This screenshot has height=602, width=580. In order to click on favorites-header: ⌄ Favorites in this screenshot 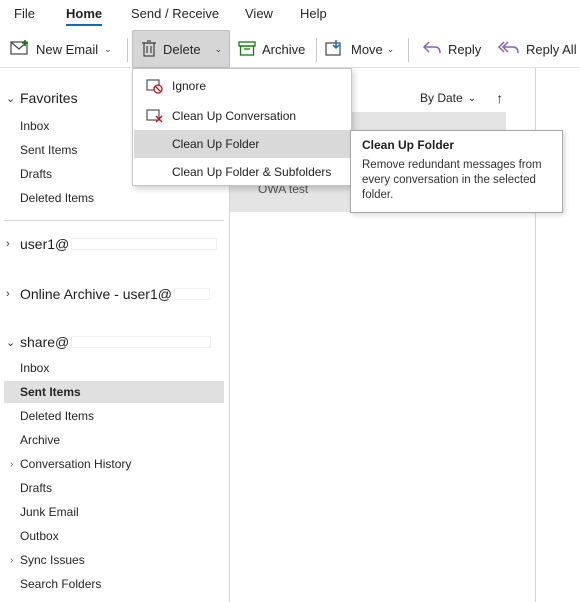, I will do `click(42, 98)`.